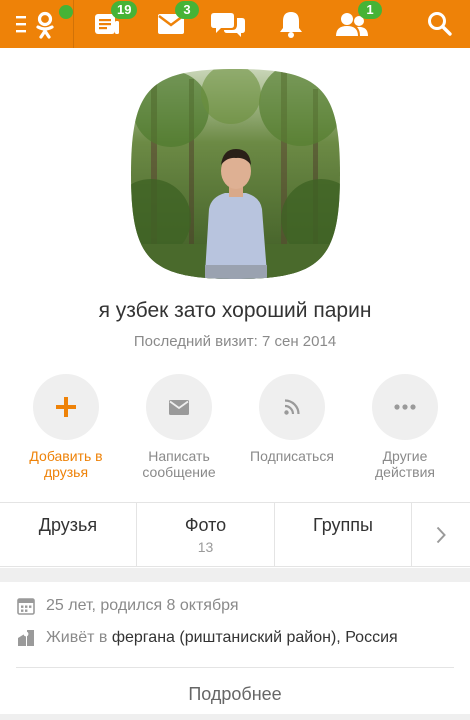 Image resolution: width=470 pixels, height=720 pixels. What do you see at coordinates (205, 547) in the screenshot?
I see `tab-photos-count: 13` at bounding box center [205, 547].